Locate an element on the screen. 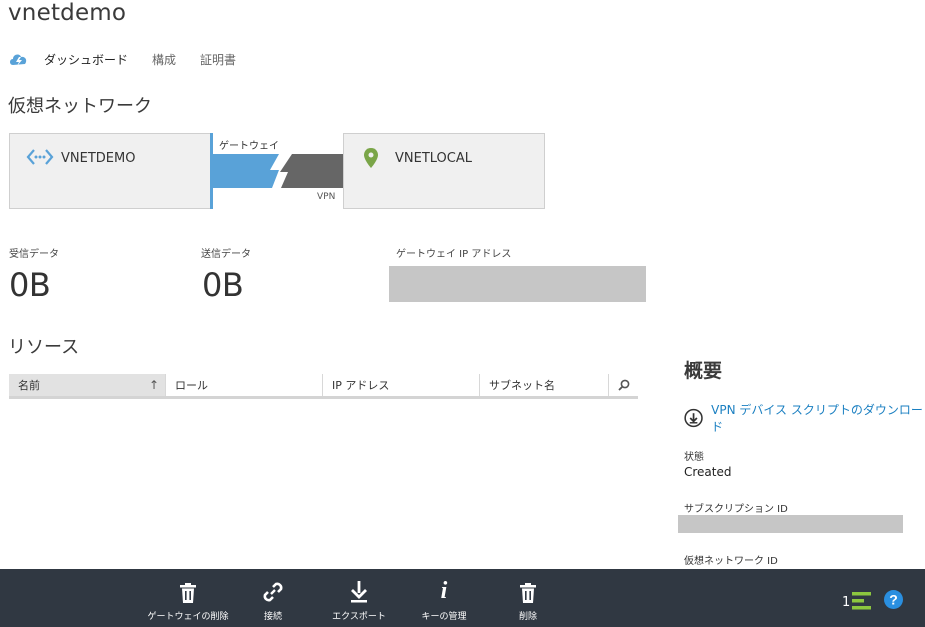 The width and height of the screenshot is (925, 627). location-pin-icon is located at coordinates (371, 158).